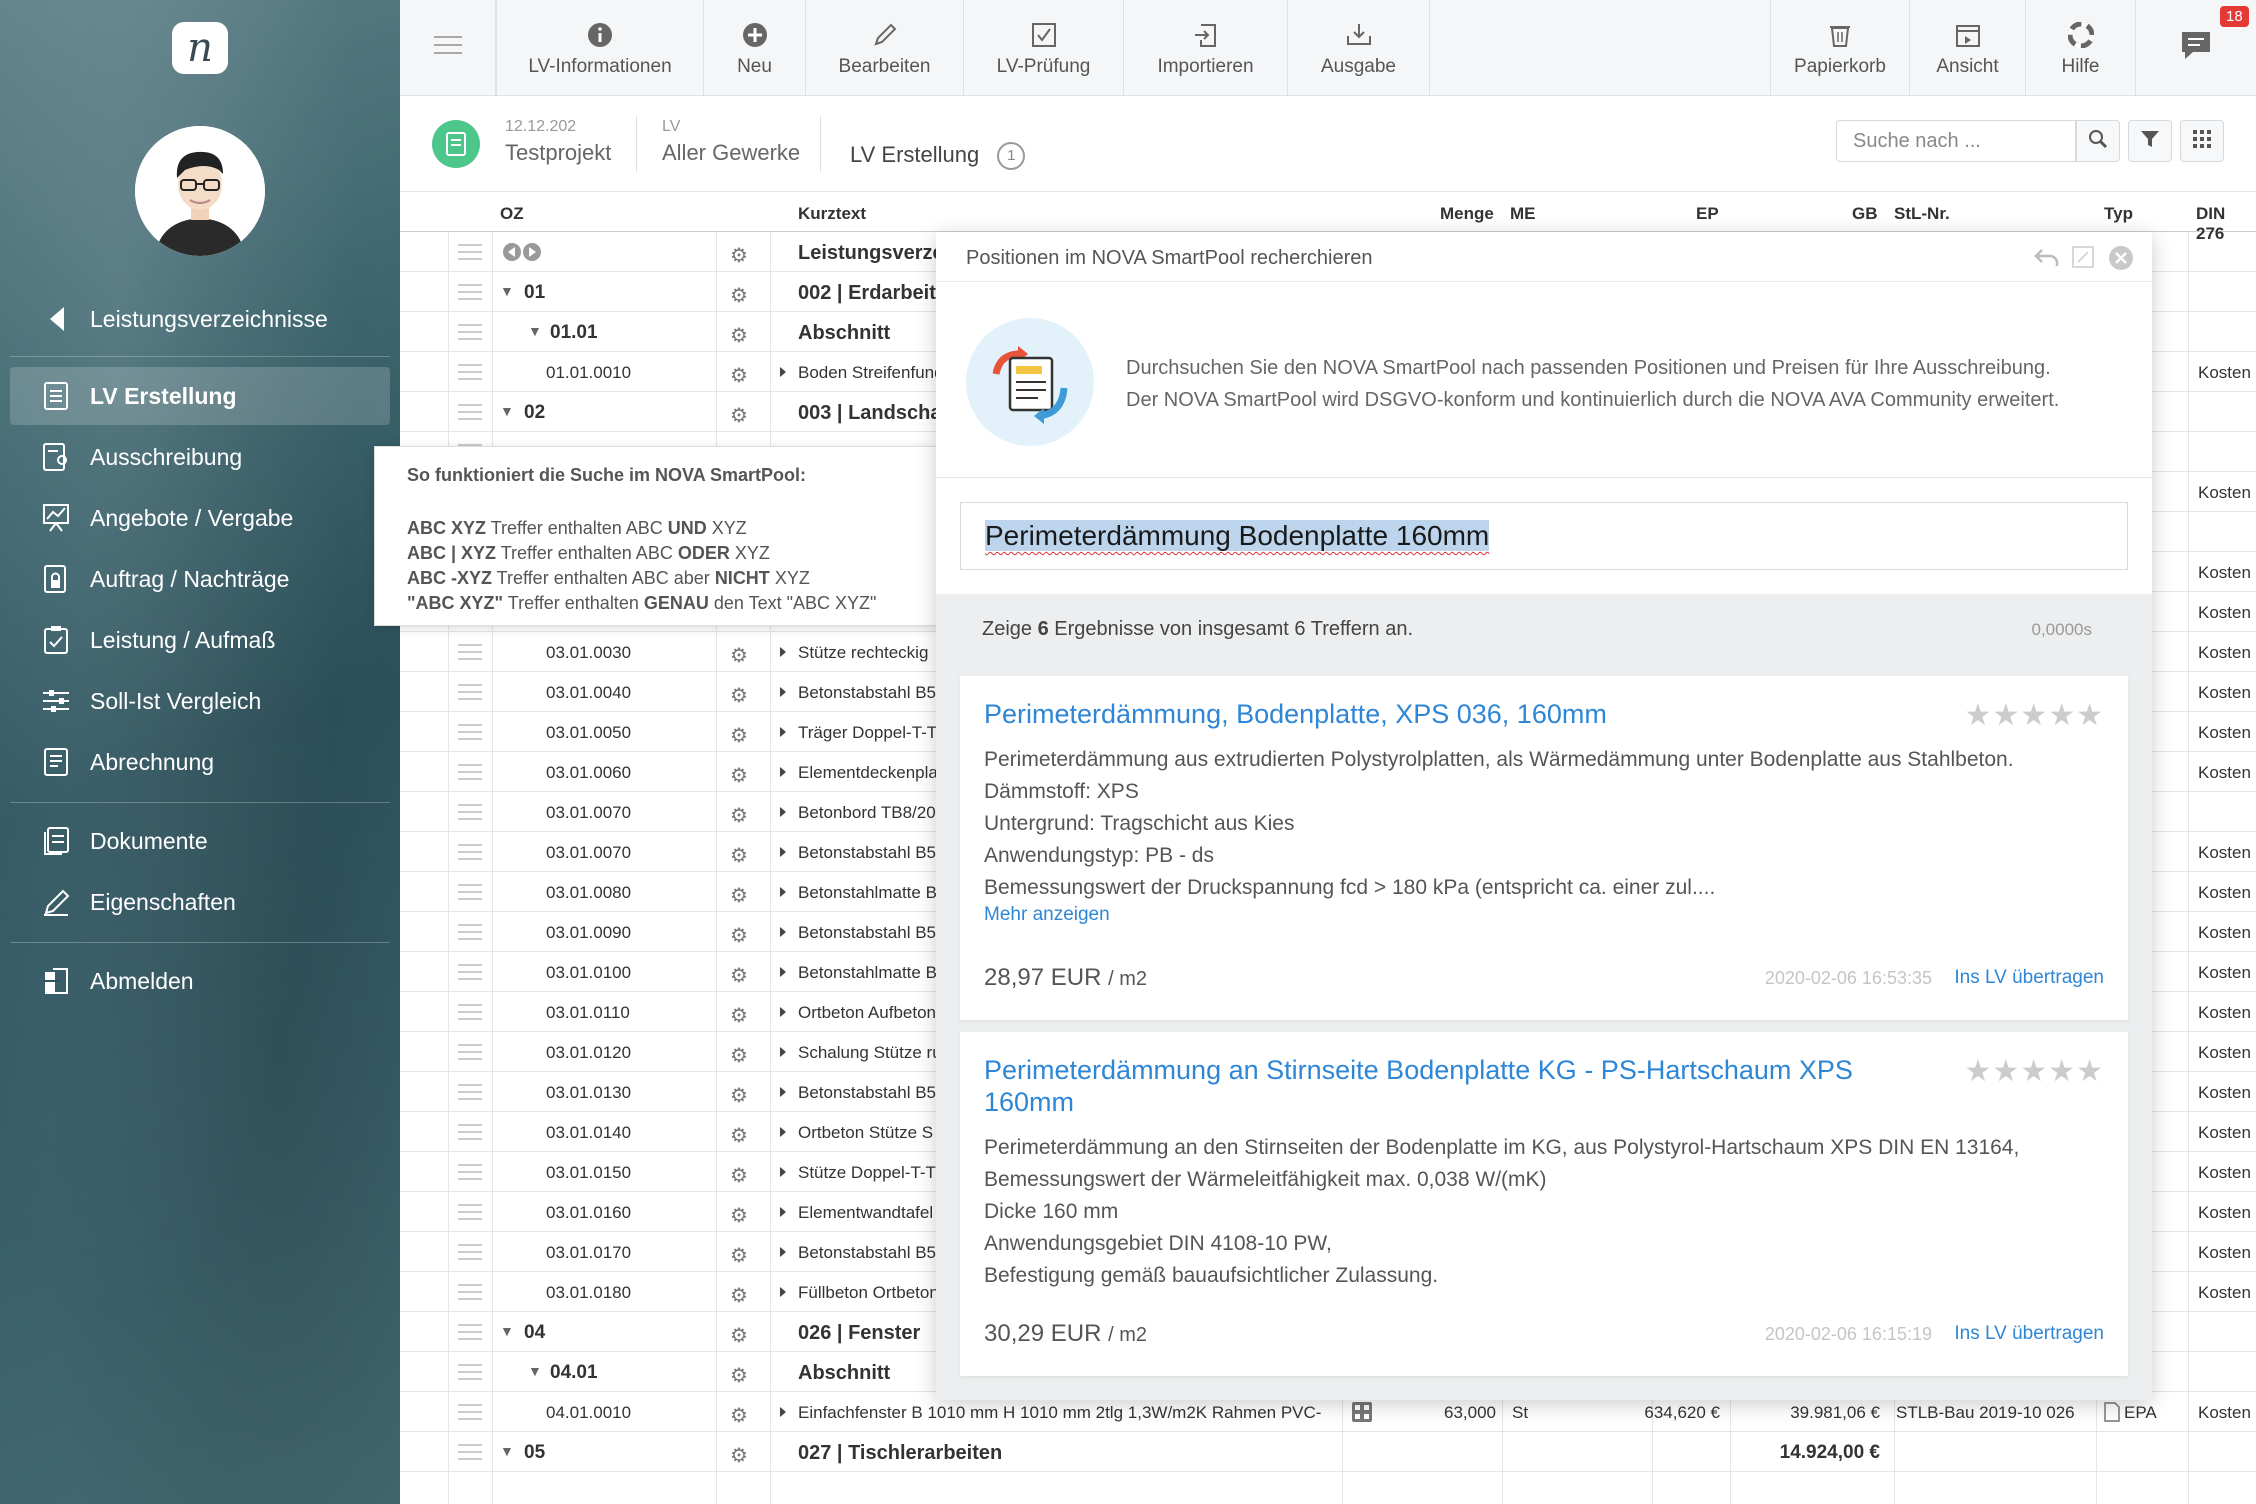 The image size is (2256, 1504). What do you see at coordinates (2150, 141) in the screenshot?
I see `filter-button` at bounding box center [2150, 141].